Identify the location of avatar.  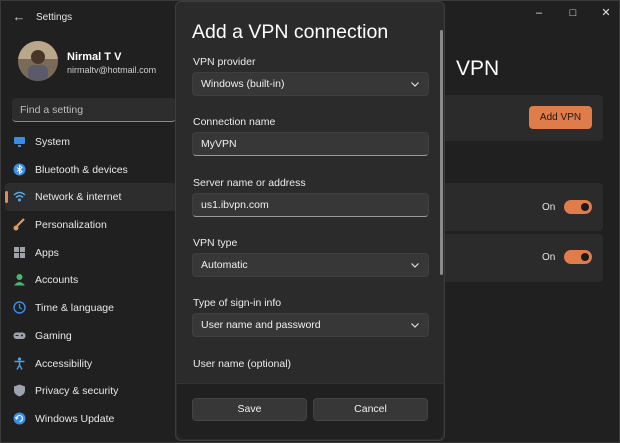
(38, 61).